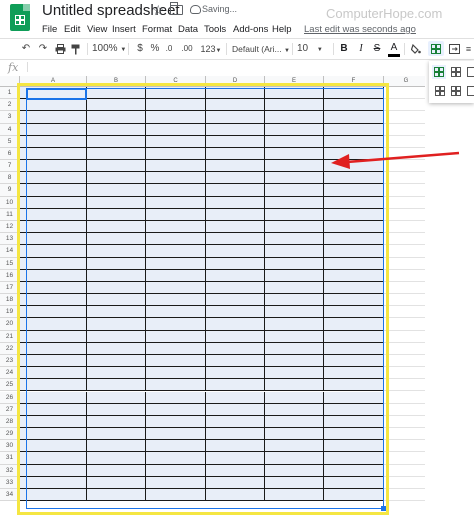 Image resolution: width=474 pixels, height=518 pixels. What do you see at coordinates (13, 67) in the screenshot?
I see `fx-icon: fx` at bounding box center [13, 67].